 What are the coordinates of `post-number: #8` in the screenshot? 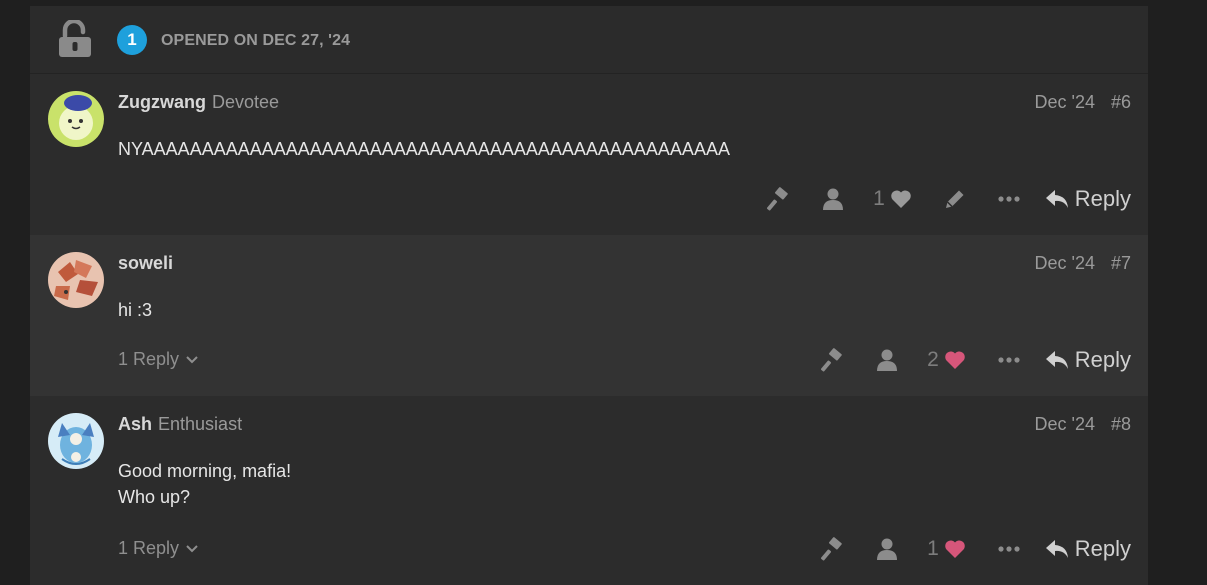 It's located at (1121, 424).